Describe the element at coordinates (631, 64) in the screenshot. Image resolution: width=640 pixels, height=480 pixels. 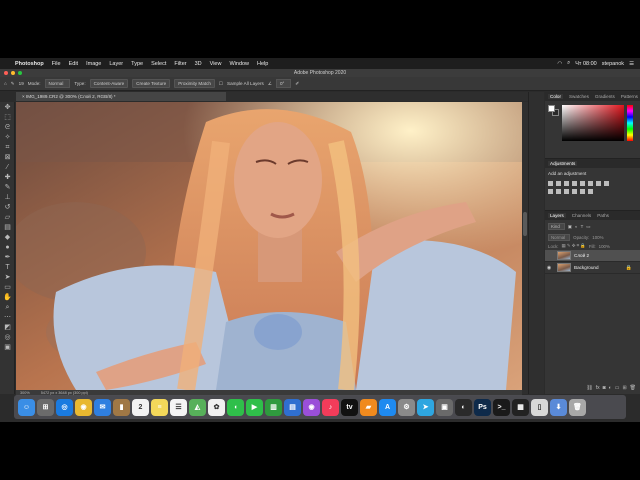
I see `control-center-icon: ☰` at that location.